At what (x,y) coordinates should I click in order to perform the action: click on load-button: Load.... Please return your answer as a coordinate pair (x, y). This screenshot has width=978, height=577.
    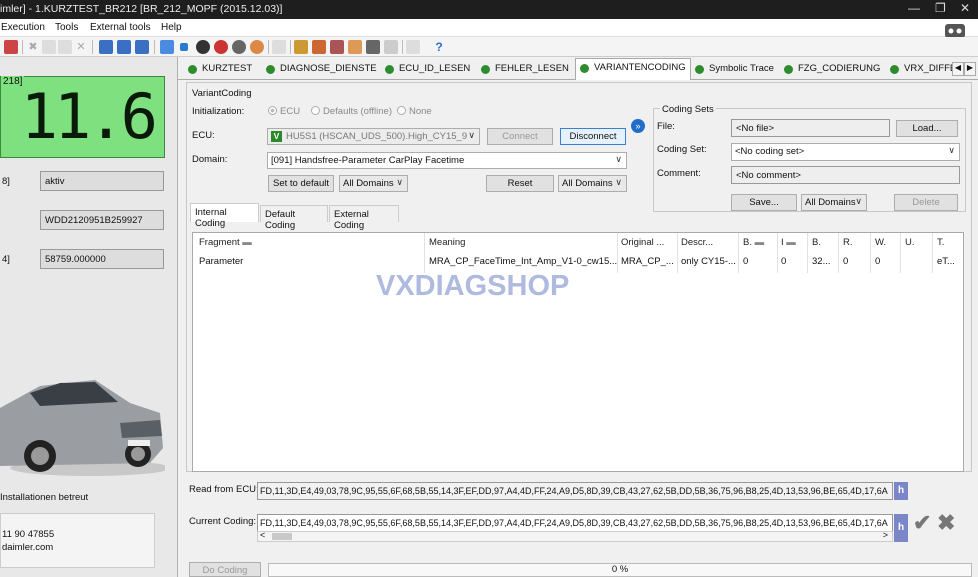
    Looking at the image, I should click on (927, 128).